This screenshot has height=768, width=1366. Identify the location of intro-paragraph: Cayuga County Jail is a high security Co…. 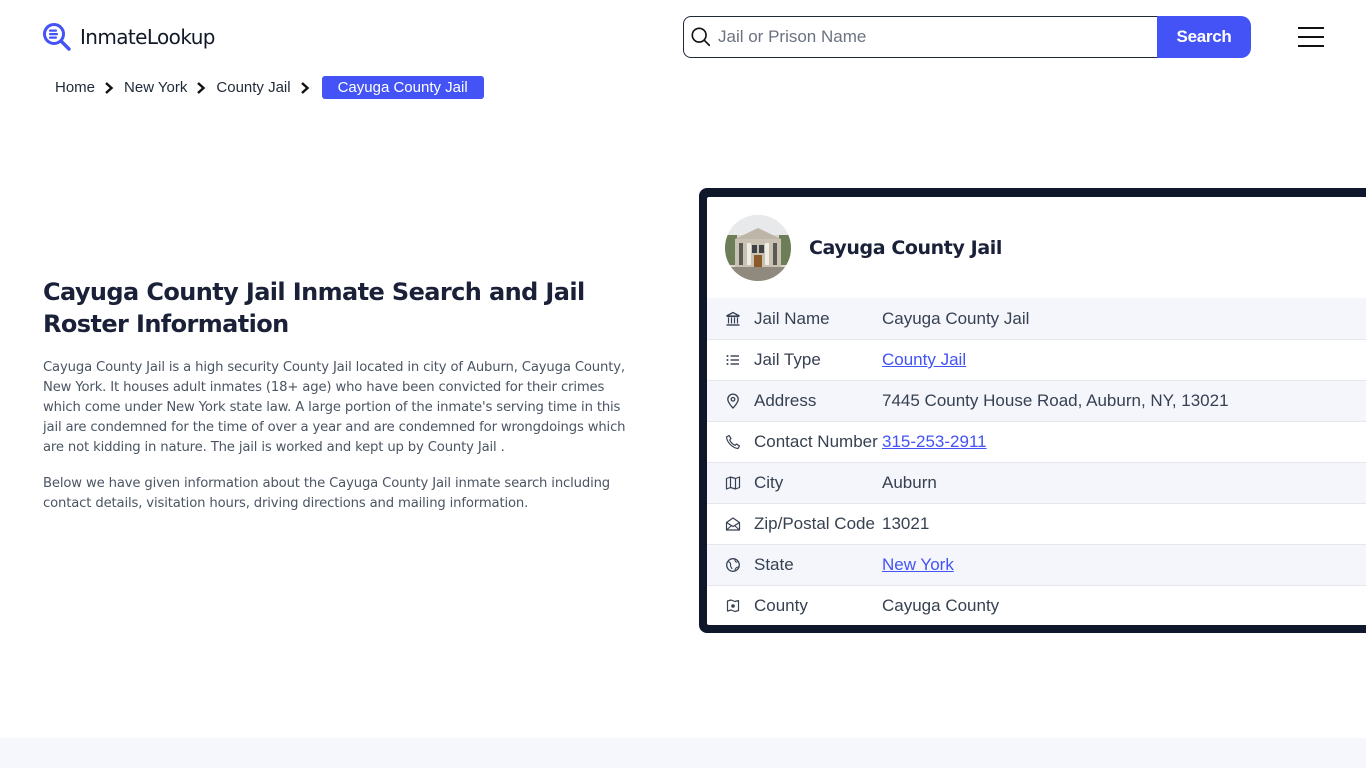
(334, 407).